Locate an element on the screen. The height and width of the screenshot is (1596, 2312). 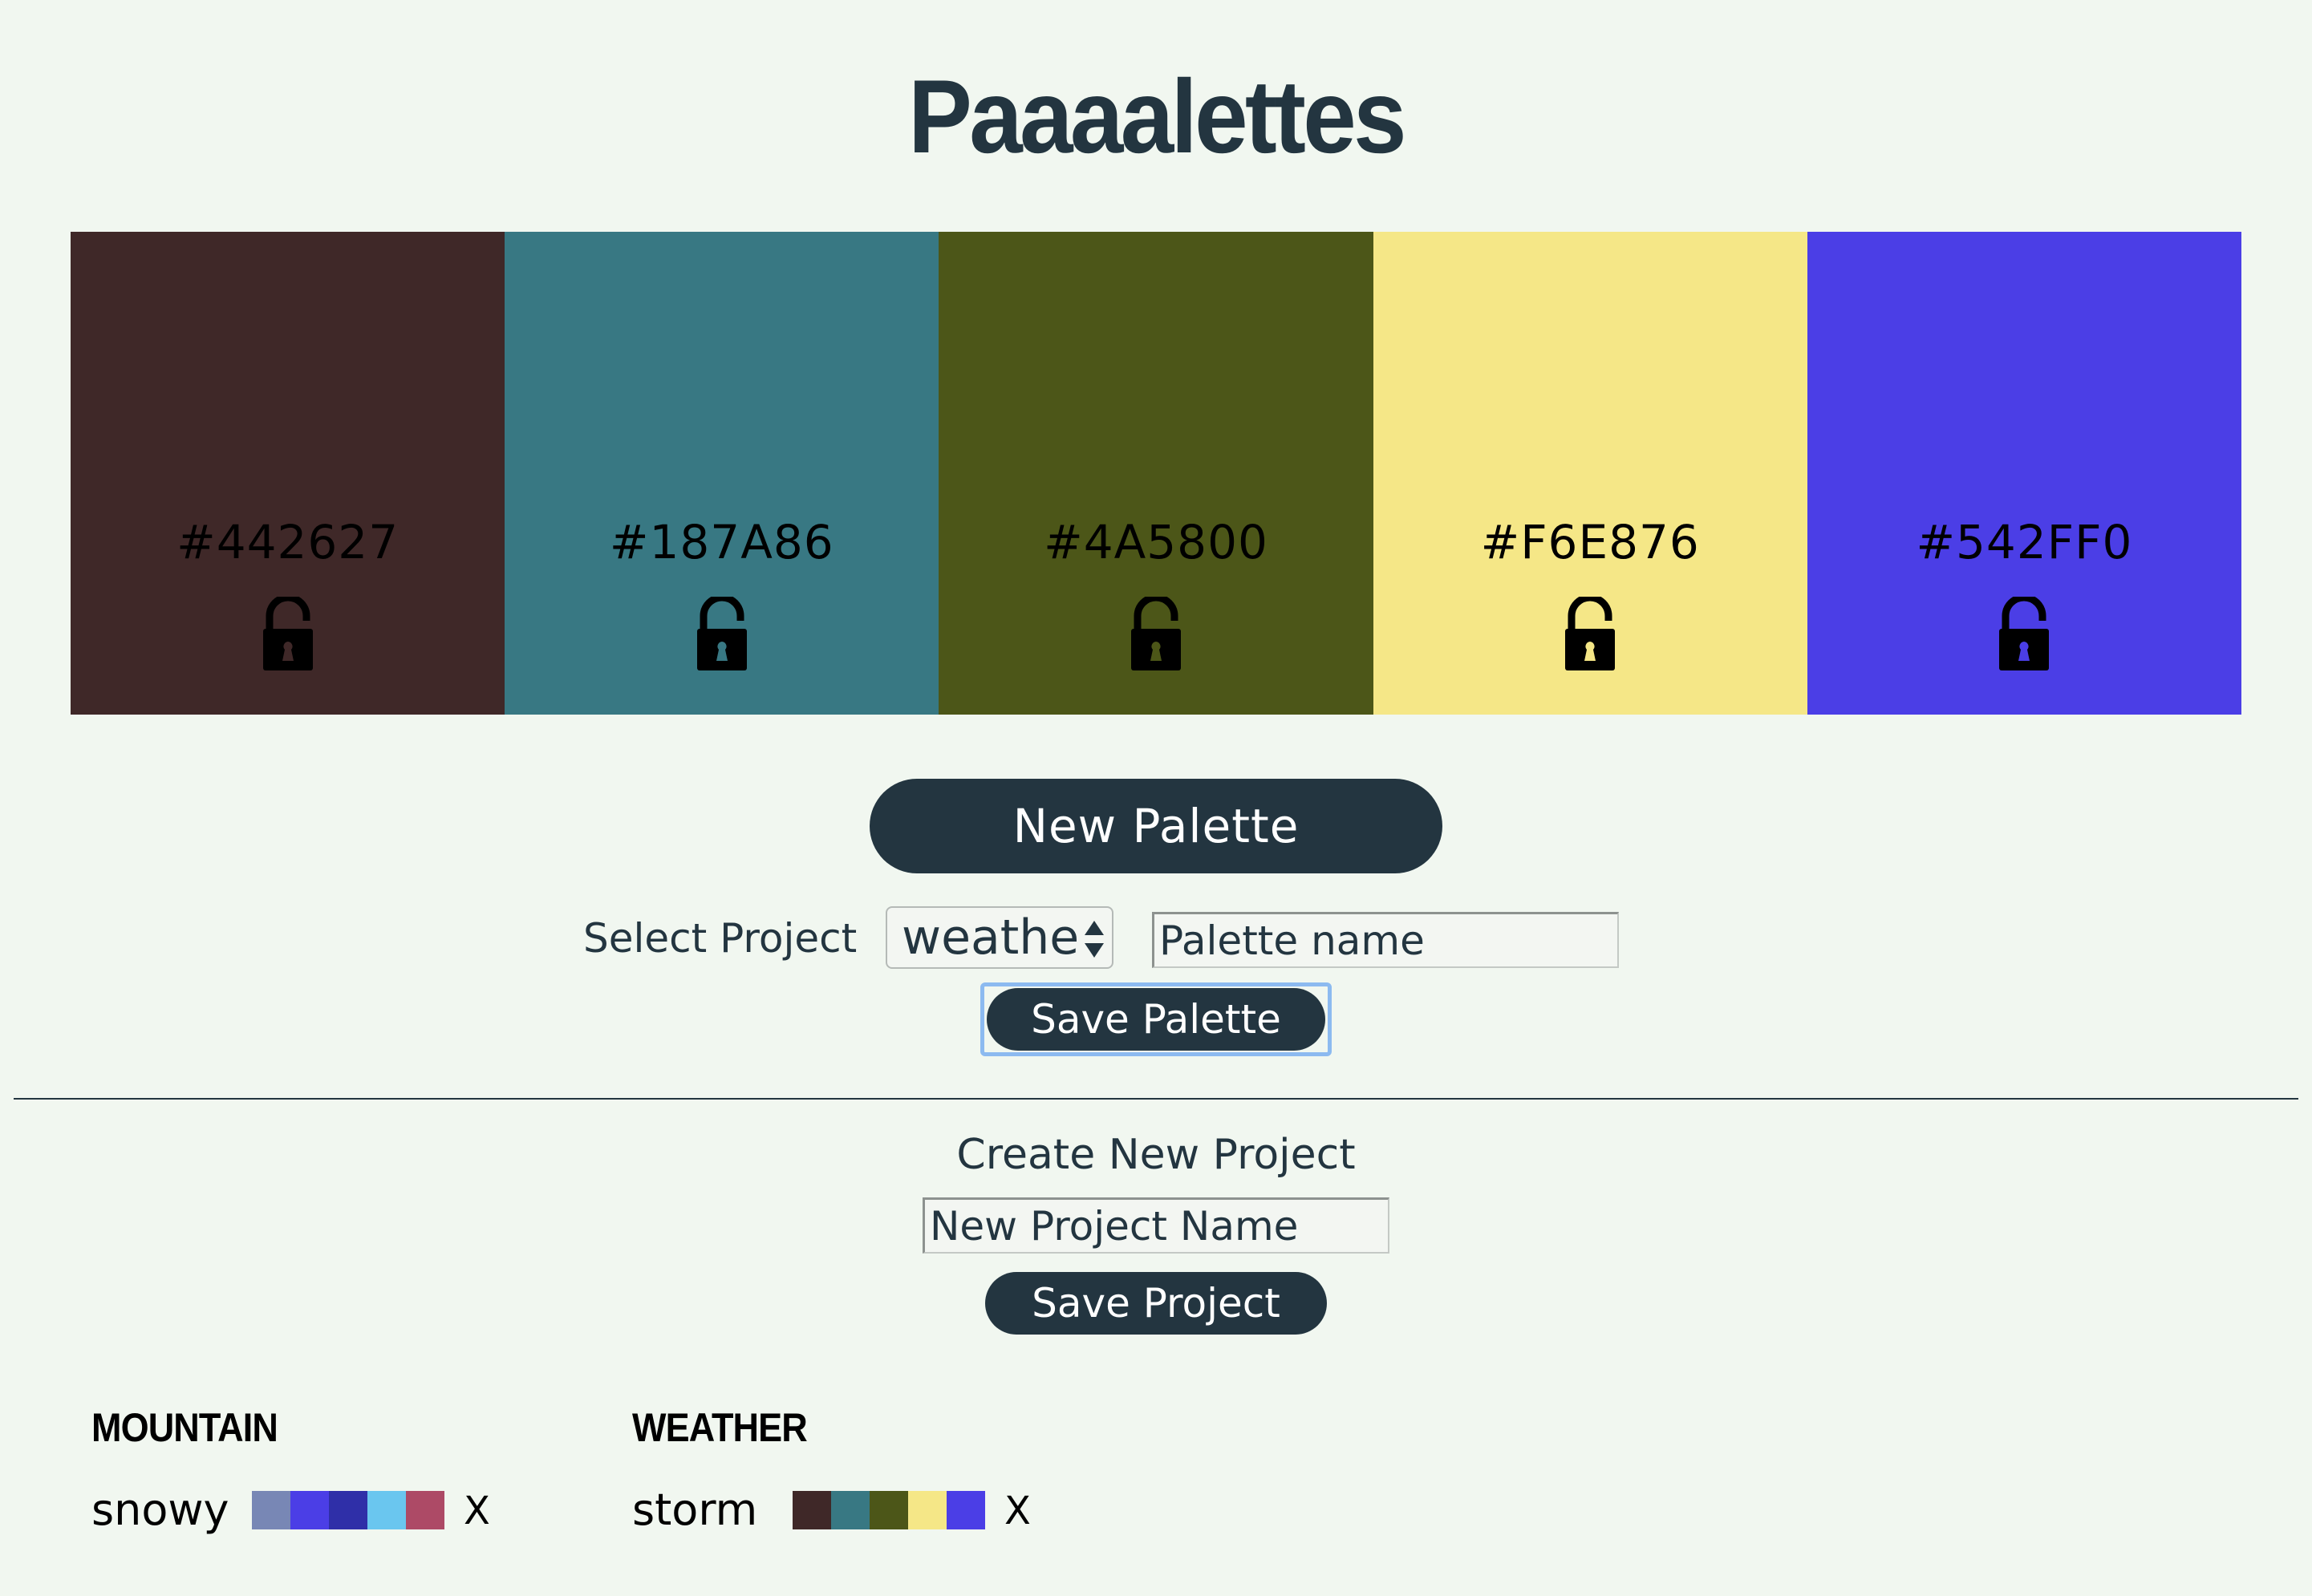
hex-code-label: #F6E876 is located at coordinates (1590, 542).